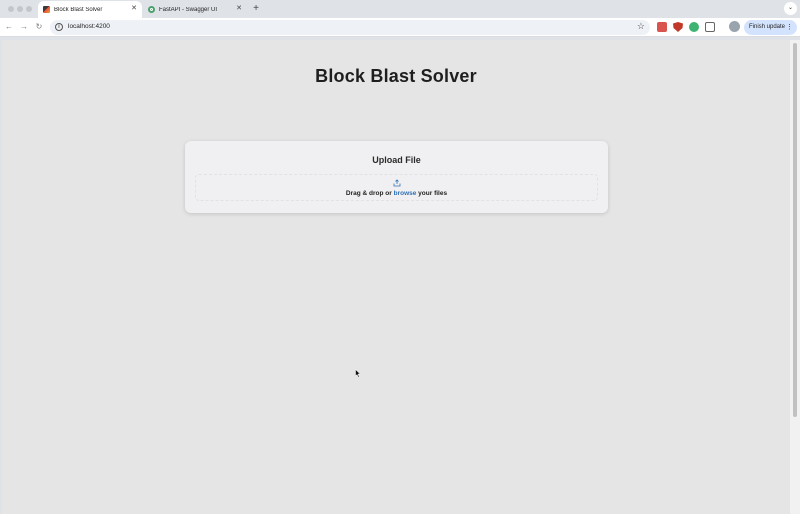 The width and height of the screenshot is (800, 514). I want to click on tab-search-chevron-icon: ⌄, so click(790, 8).